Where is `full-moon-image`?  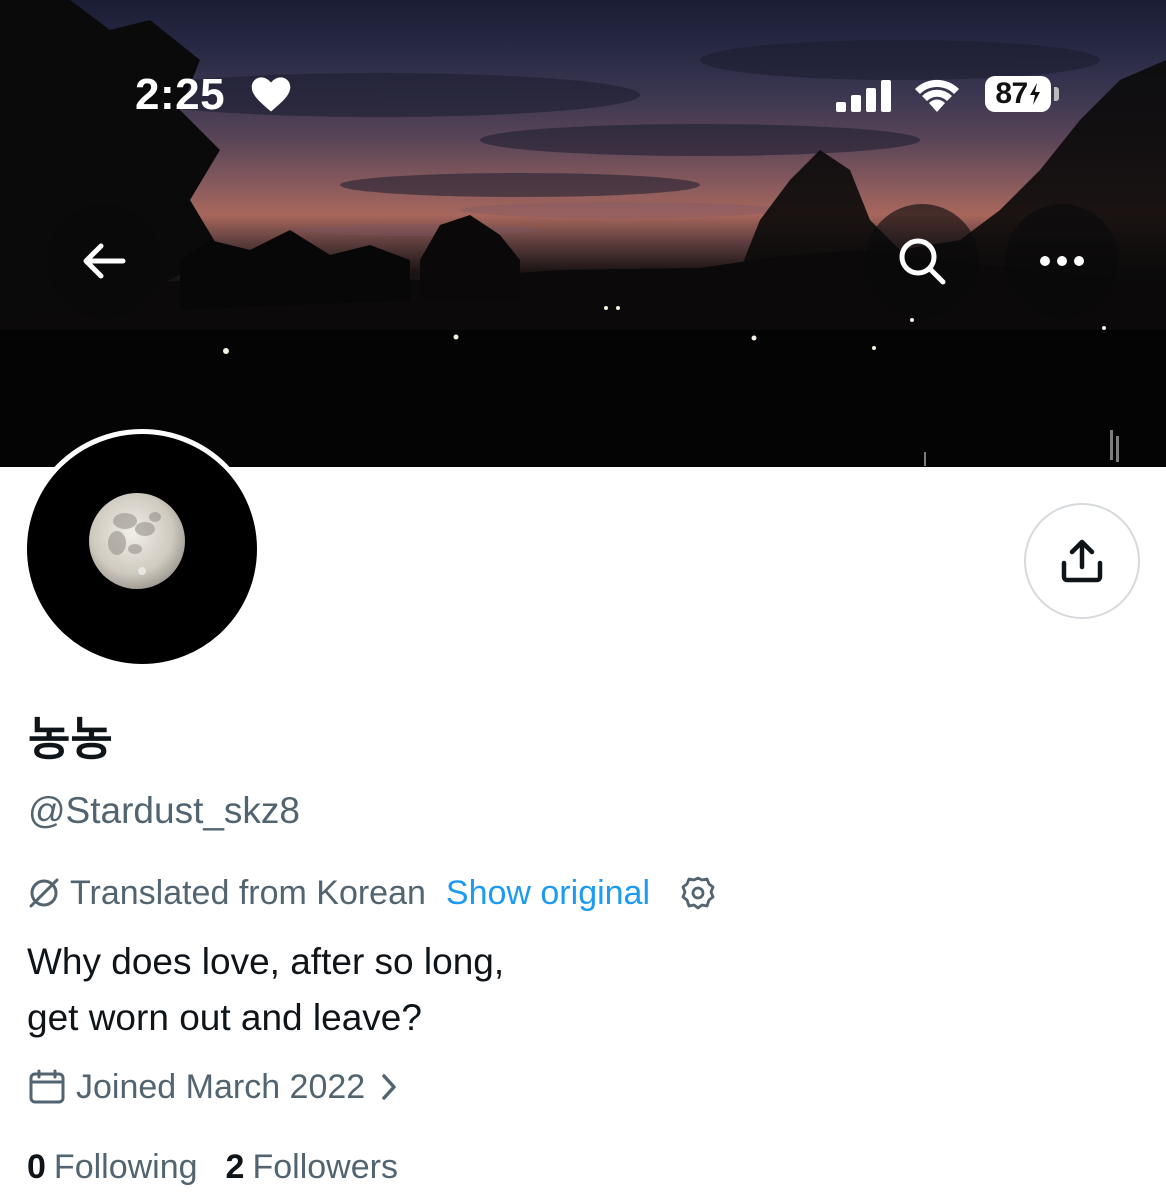 full-moon-image is located at coordinates (137, 541).